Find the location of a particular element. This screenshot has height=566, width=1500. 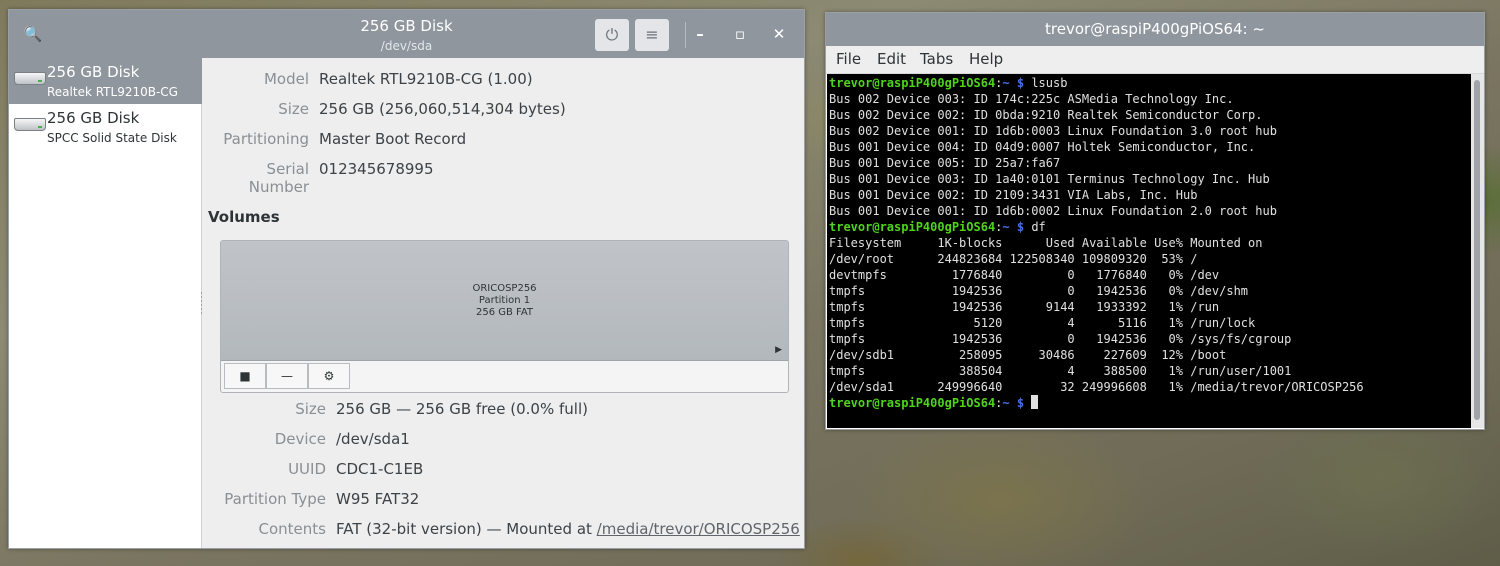

device-label: Device is located at coordinates (300, 439).